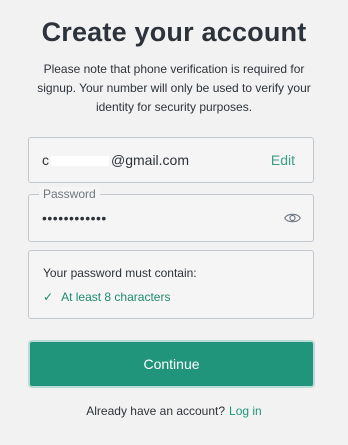  Describe the element at coordinates (292, 218) in the screenshot. I see `eye-icon` at that location.